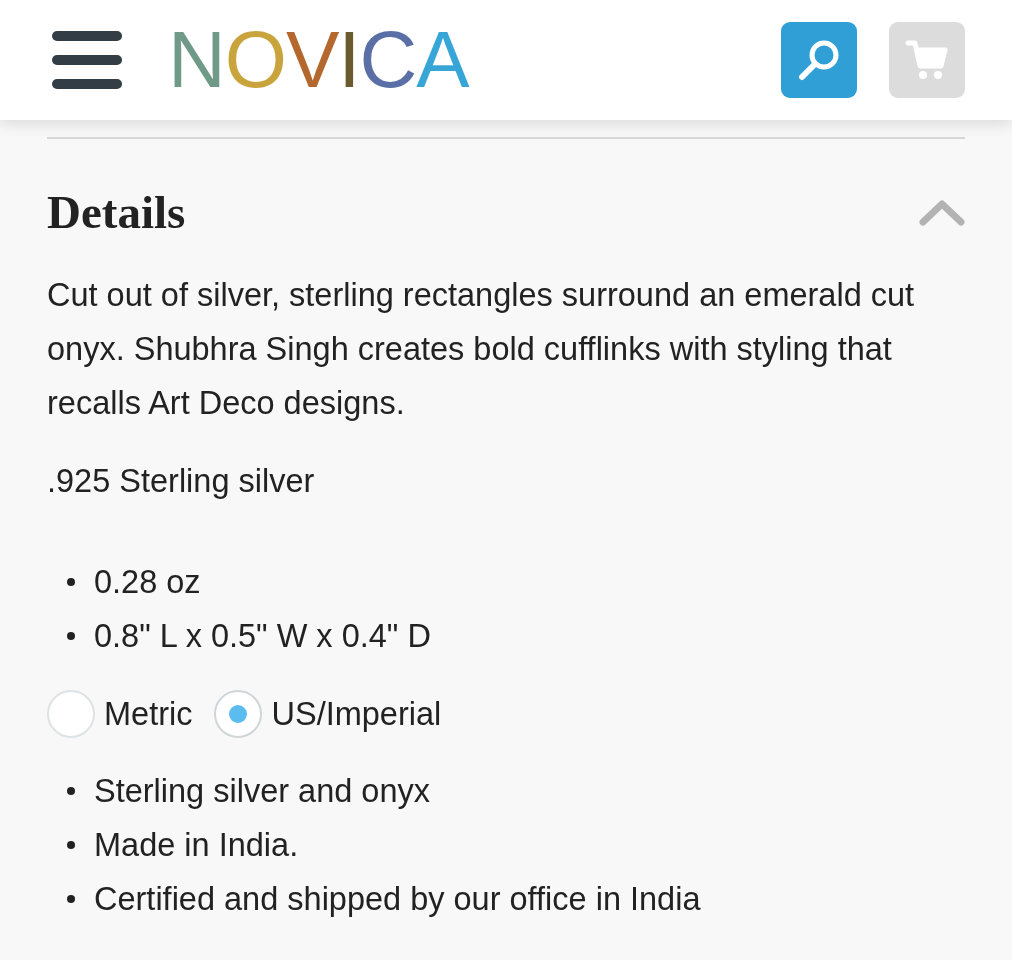 This screenshot has width=1012, height=960. What do you see at coordinates (942, 212) in the screenshot?
I see `collapse-chevron-icon` at bounding box center [942, 212].